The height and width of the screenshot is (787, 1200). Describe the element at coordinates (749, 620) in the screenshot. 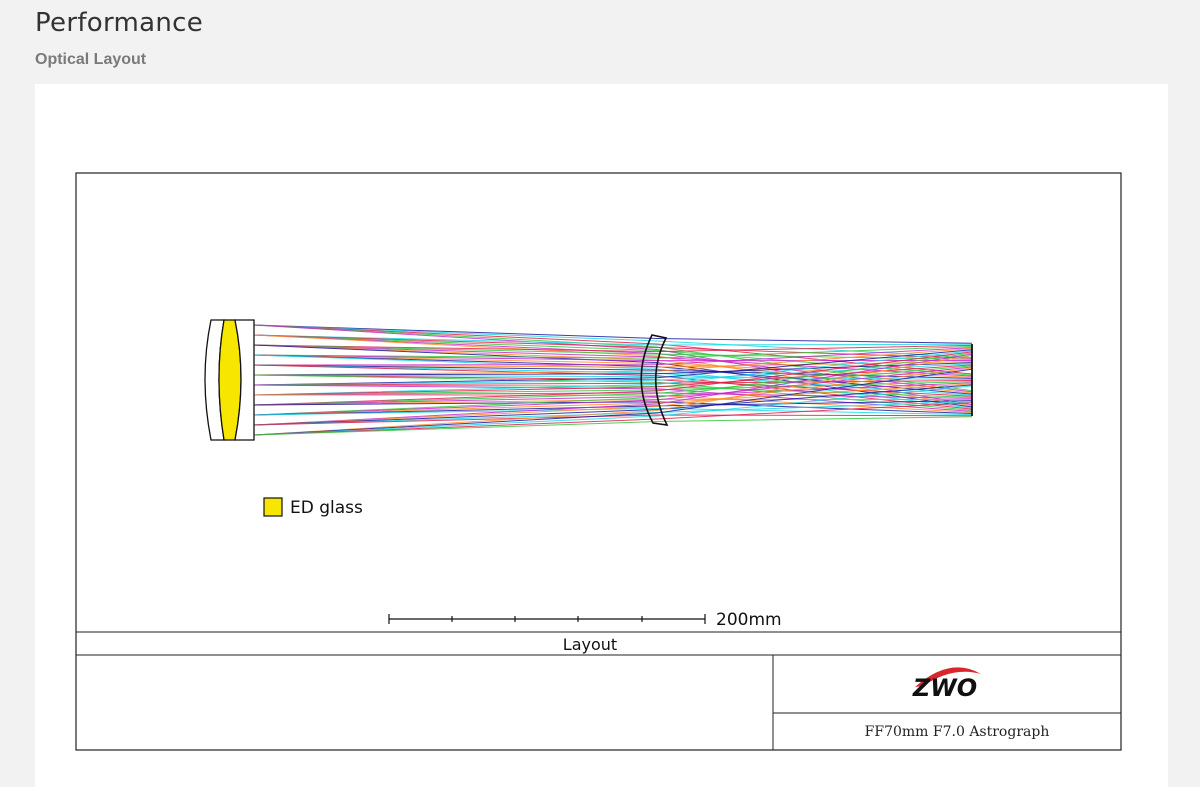

I see `scale-bar-label: 200mm` at that location.